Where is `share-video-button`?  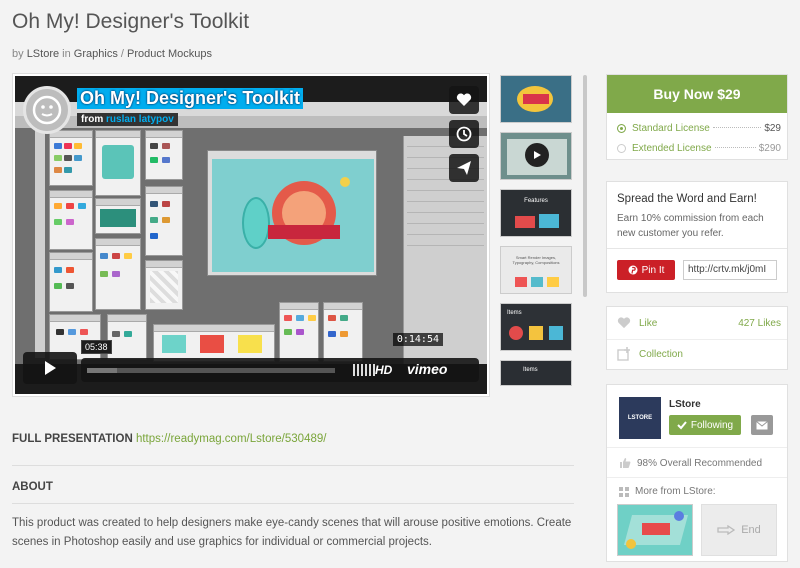 share-video-button is located at coordinates (464, 168).